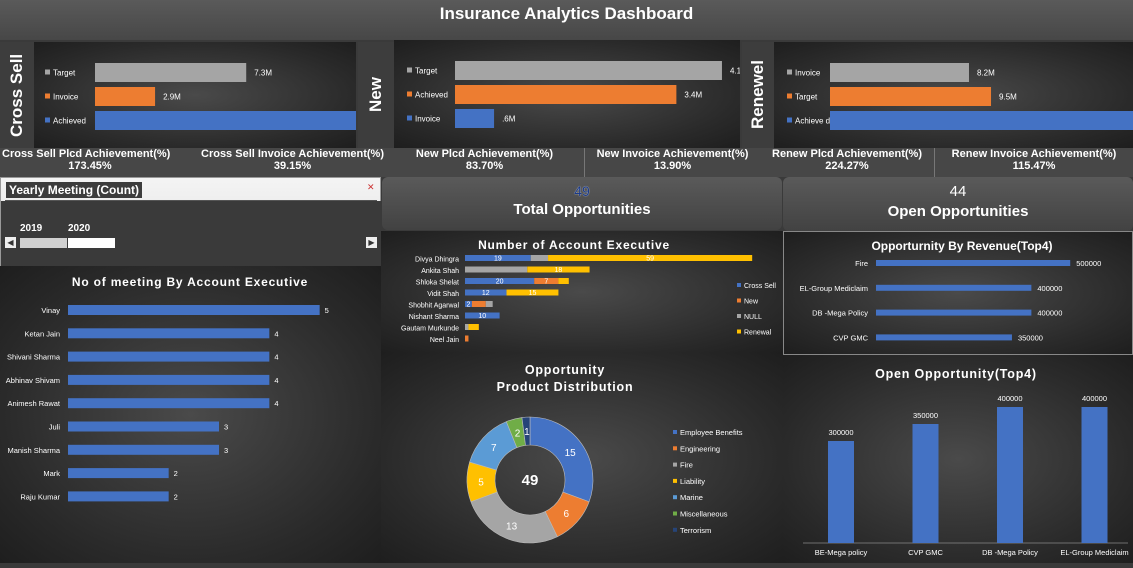 This screenshot has width=1133, height=568. I want to click on donut-slice, so click(514, 517).